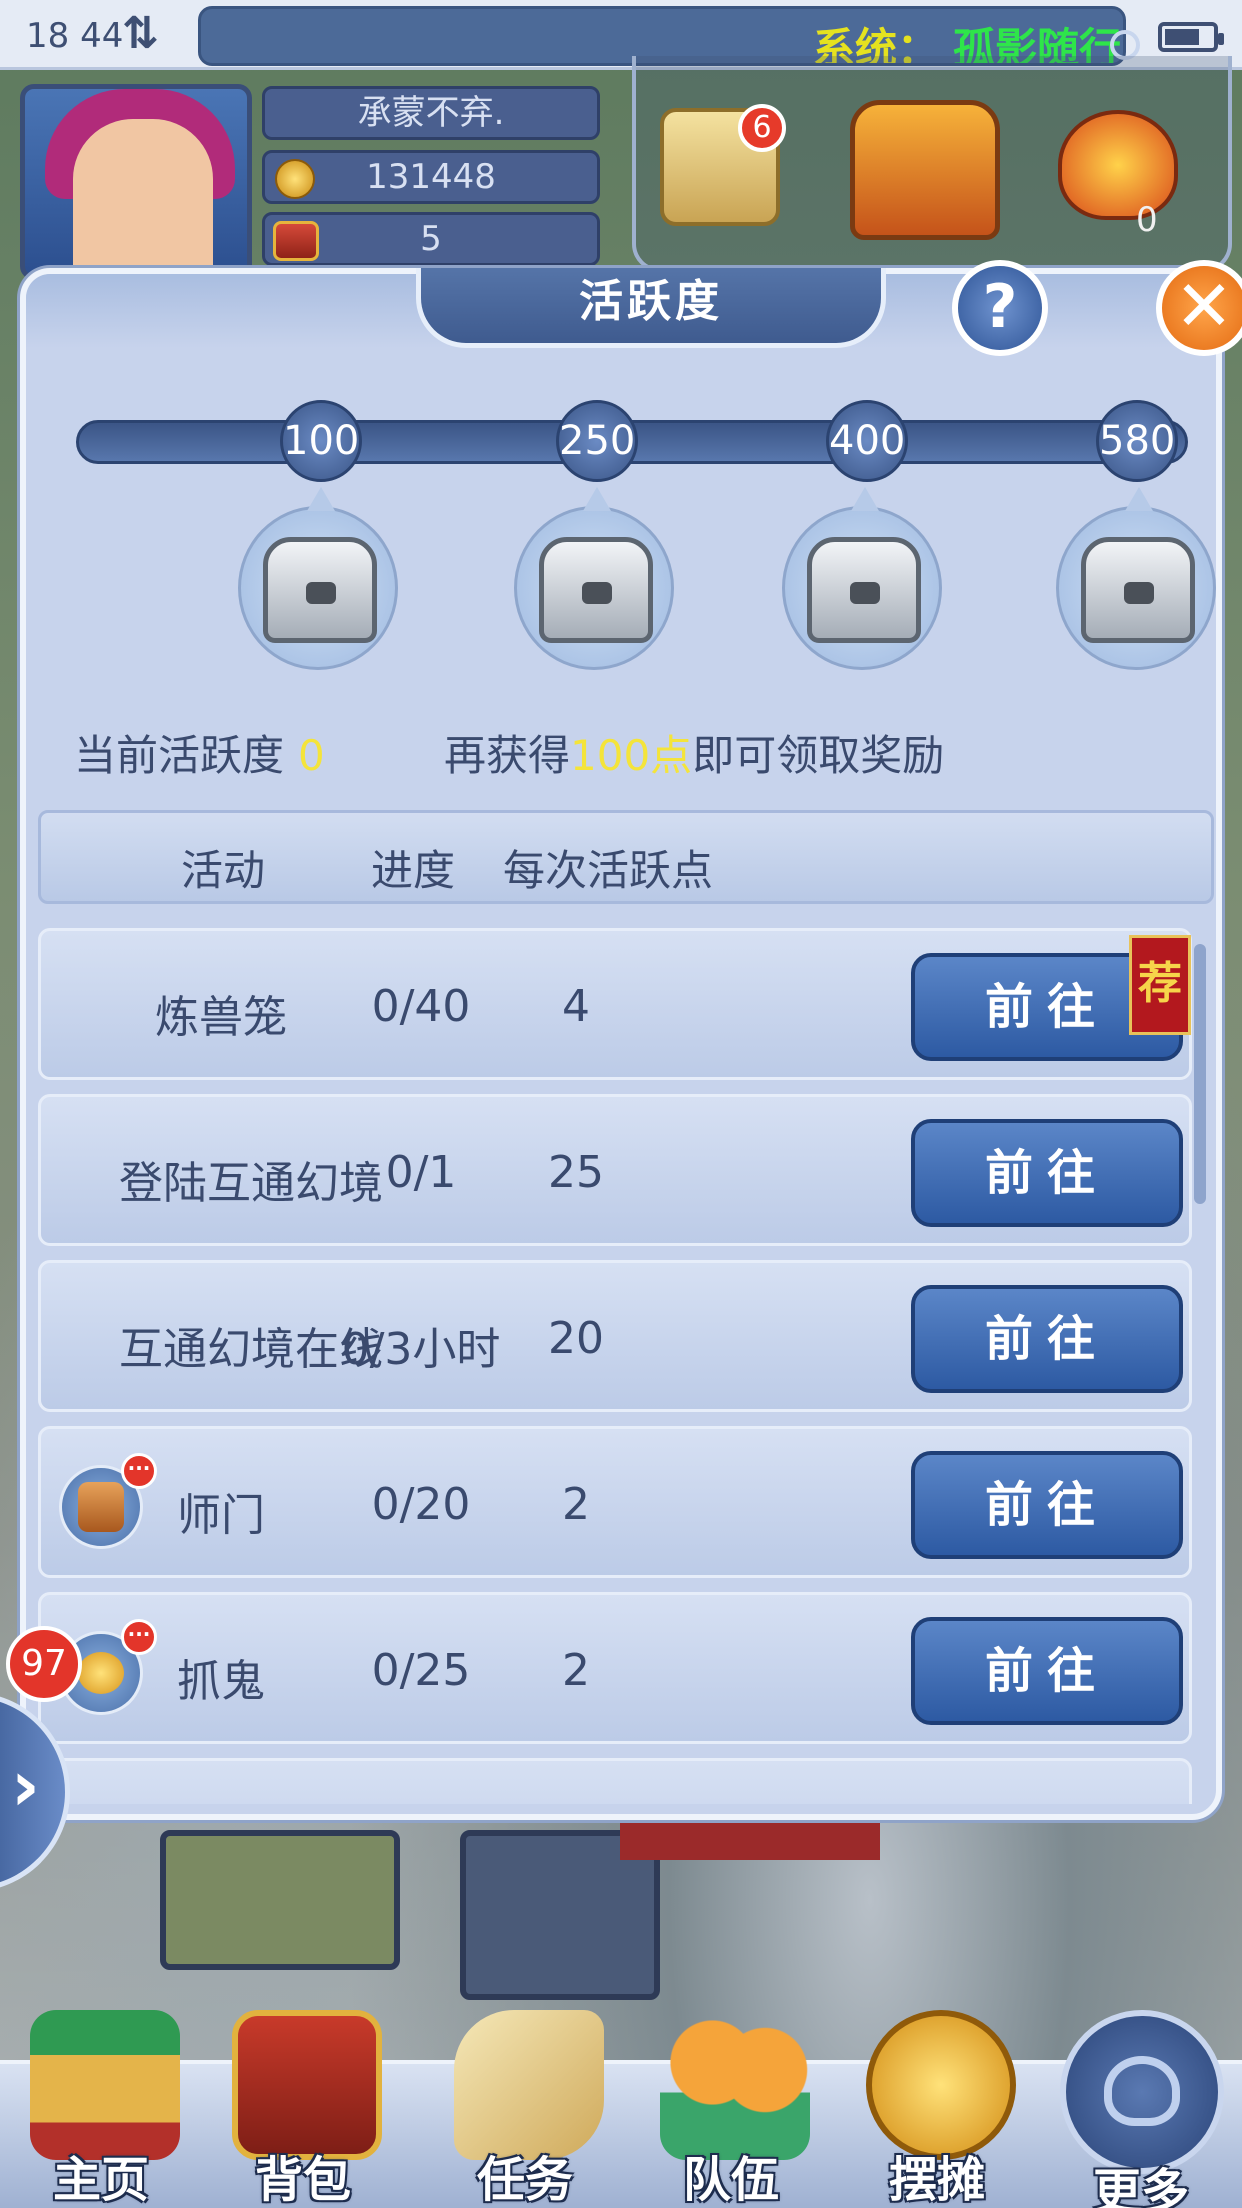 This screenshot has width=1242, height=2208. Describe the element at coordinates (44, 1664) in the screenshot. I see `notification-badge: 97` at that location.